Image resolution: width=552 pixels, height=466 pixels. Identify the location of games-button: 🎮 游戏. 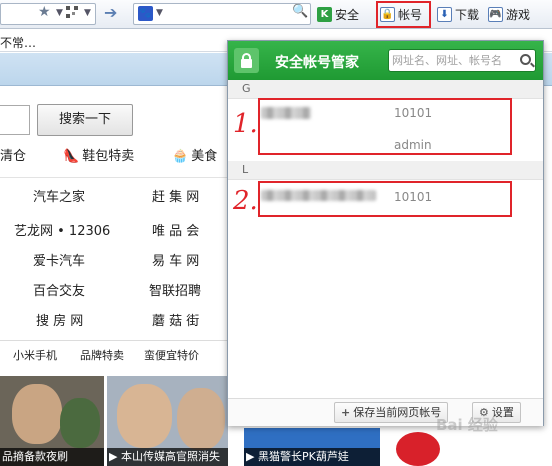
(509, 14).